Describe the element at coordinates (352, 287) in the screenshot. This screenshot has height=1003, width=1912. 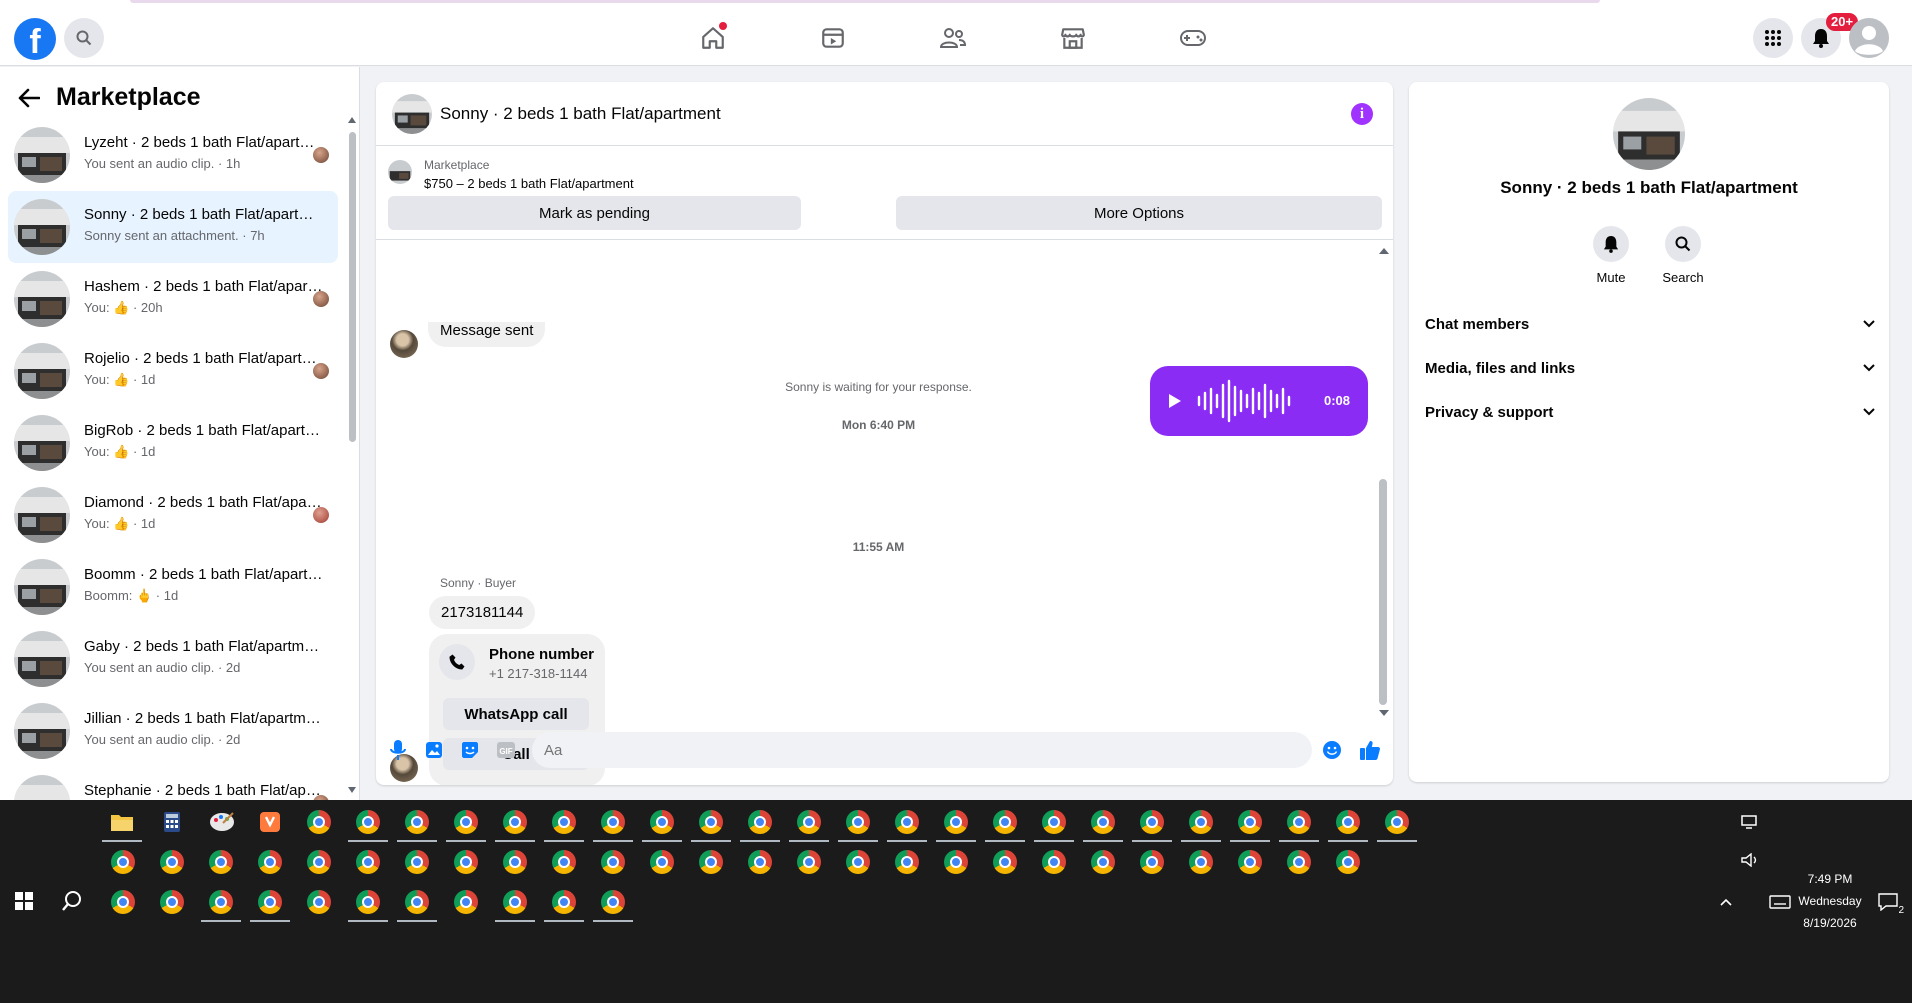
I see `sidebar-scrollbar` at that location.